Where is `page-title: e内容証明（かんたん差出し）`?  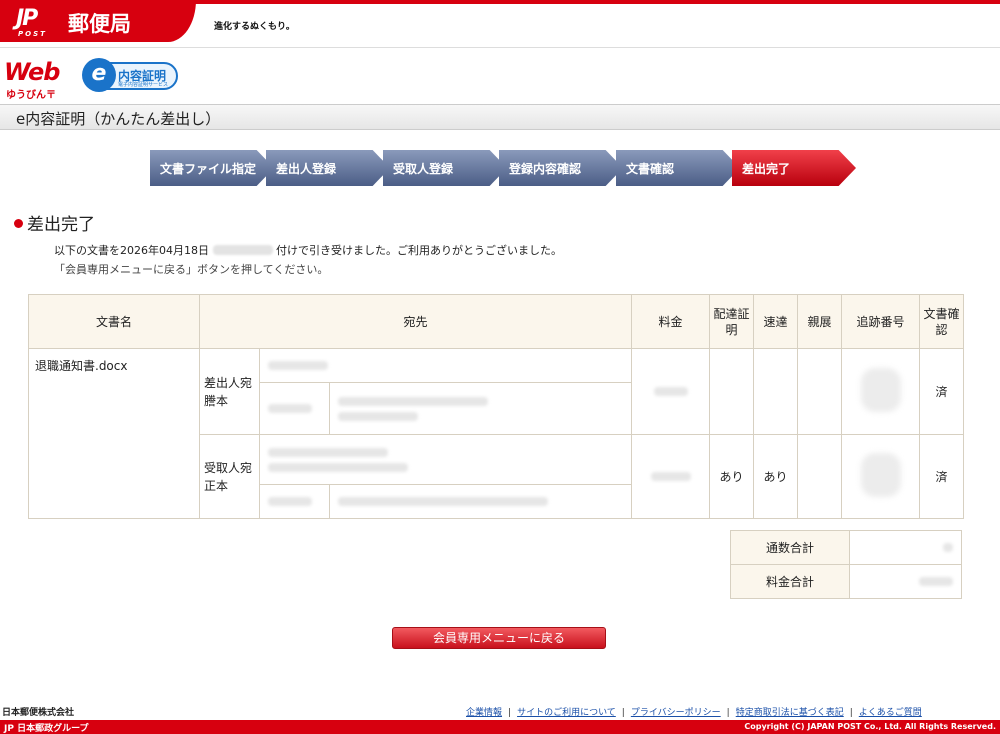
page-title: e内容証明（かんたん差出し） is located at coordinates (118, 119).